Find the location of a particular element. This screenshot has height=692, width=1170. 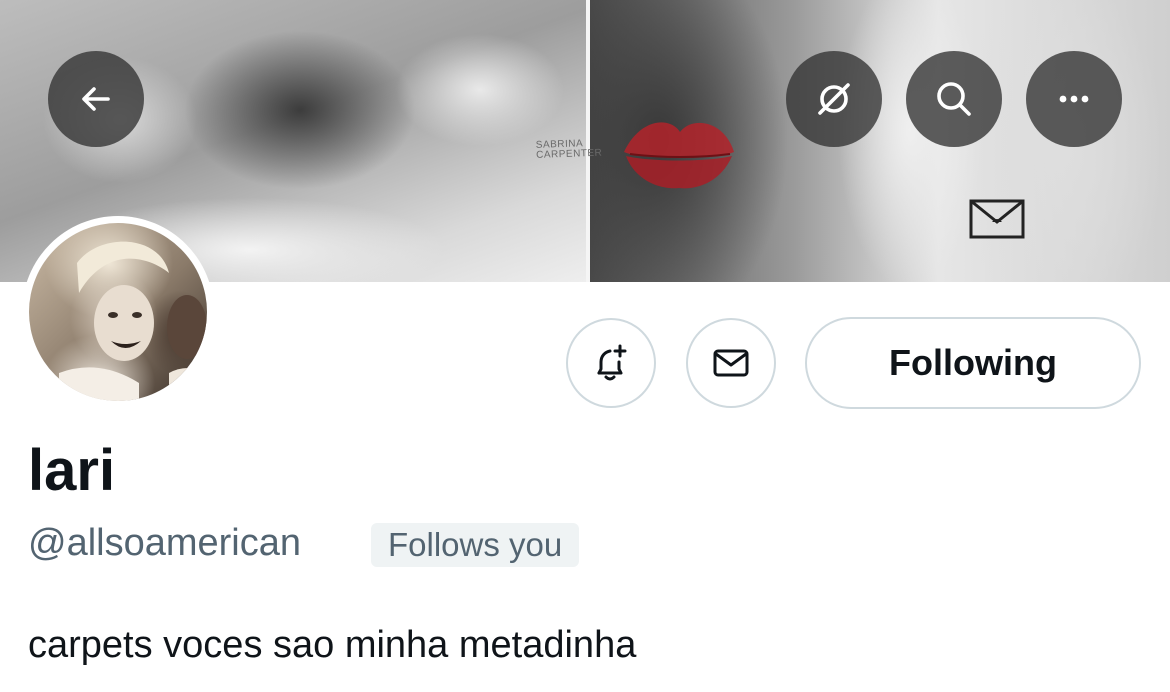

grok-button is located at coordinates (834, 99).